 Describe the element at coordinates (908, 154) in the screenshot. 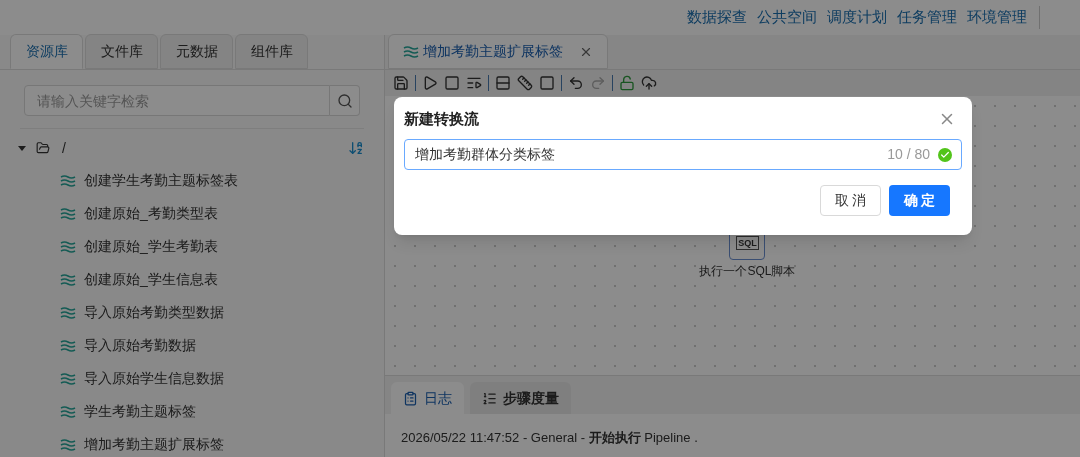

I see `character-counter: 10 / 80` at that location.